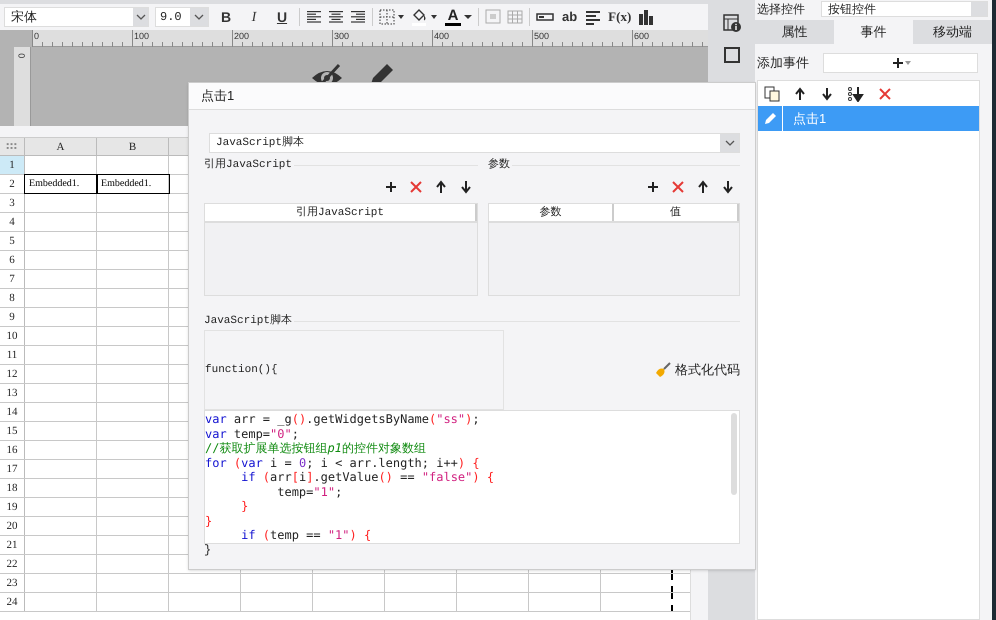 The height and width of the screenshot is (620, 996). What do you see at coordinates (133, 146) in the screenshot?
I see `column-header: B` at bounding box center [133, 146].